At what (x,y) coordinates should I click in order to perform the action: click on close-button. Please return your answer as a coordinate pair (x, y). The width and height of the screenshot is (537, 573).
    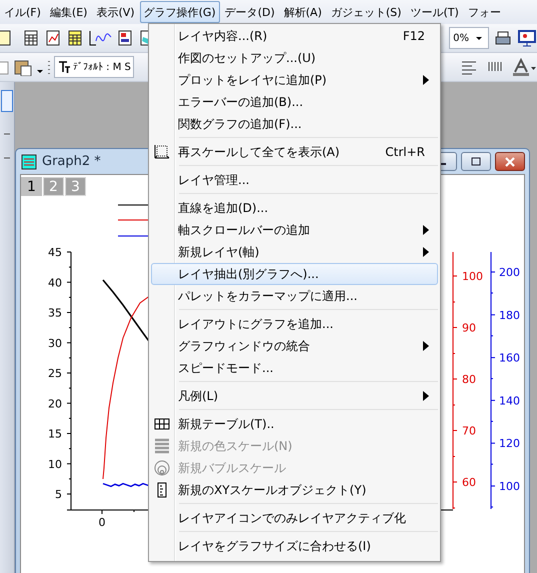
    Looking at the image, I should click on (510, 161).